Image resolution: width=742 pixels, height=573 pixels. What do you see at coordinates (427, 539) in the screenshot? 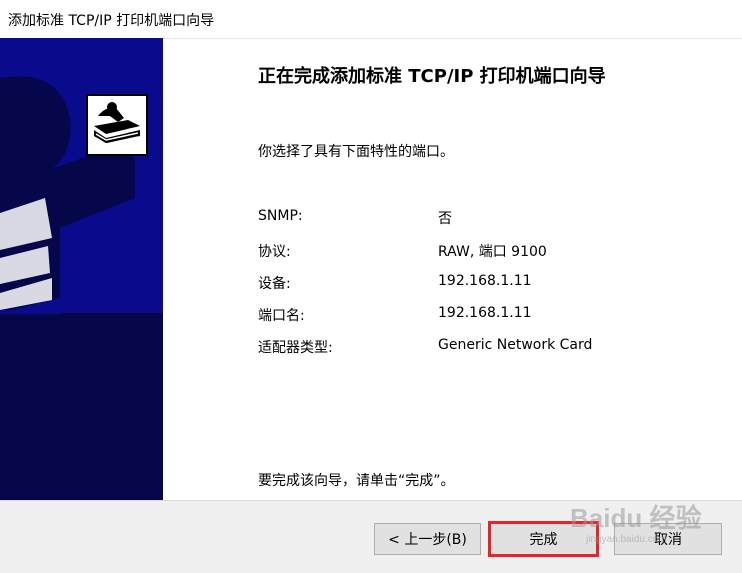
I see `back-button: < 上一步(B)` at bounding box center [427, 539].